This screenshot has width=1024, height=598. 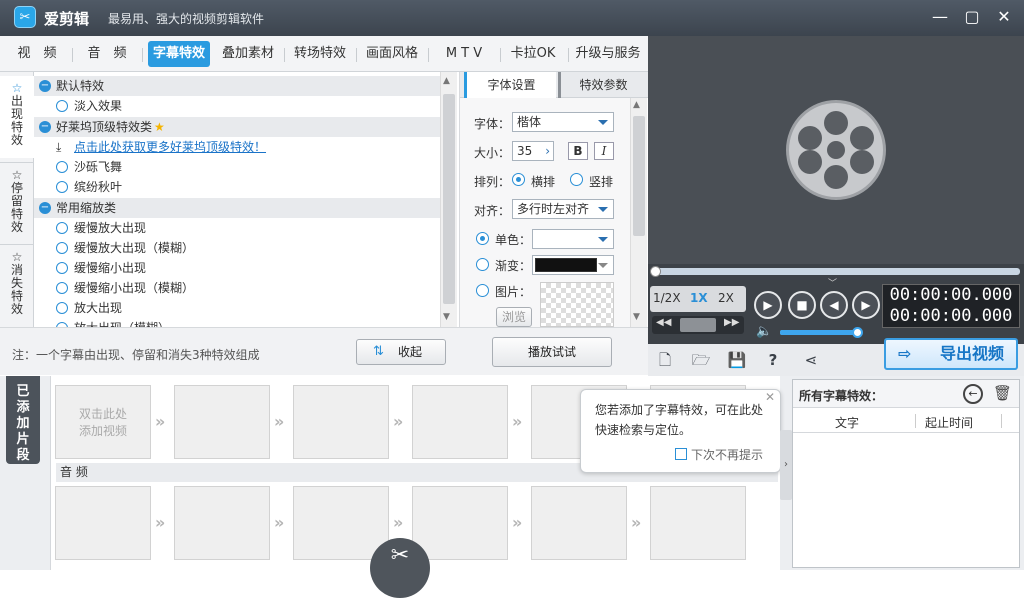 What do you see at coordinates (237, 308) in the screenshot?
I see `list-item: 放大出现` at bounding box center [237, 308].